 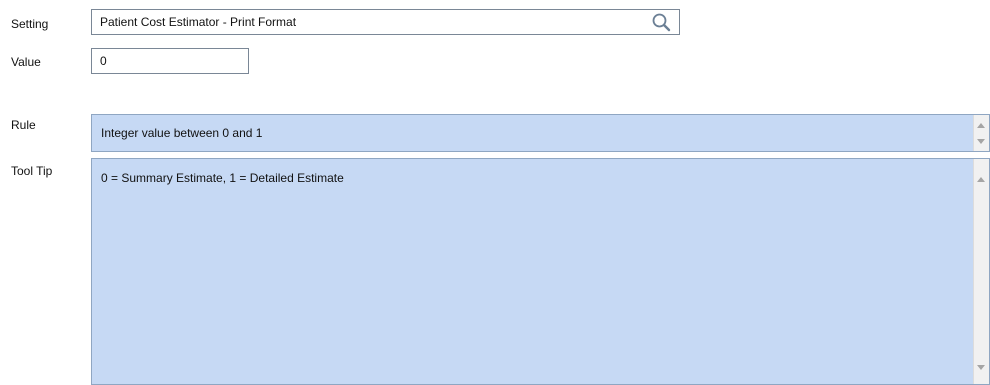 I want to click on tooltip-scrollbar, so click(x=981, y=271).